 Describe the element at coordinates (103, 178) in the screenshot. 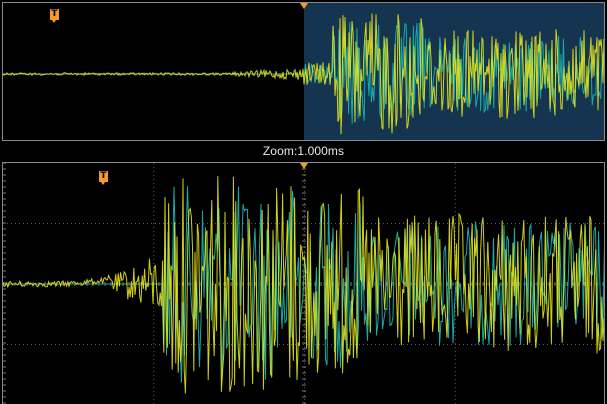

I see `zoomed-trigger-marker-icon: T` at that location.